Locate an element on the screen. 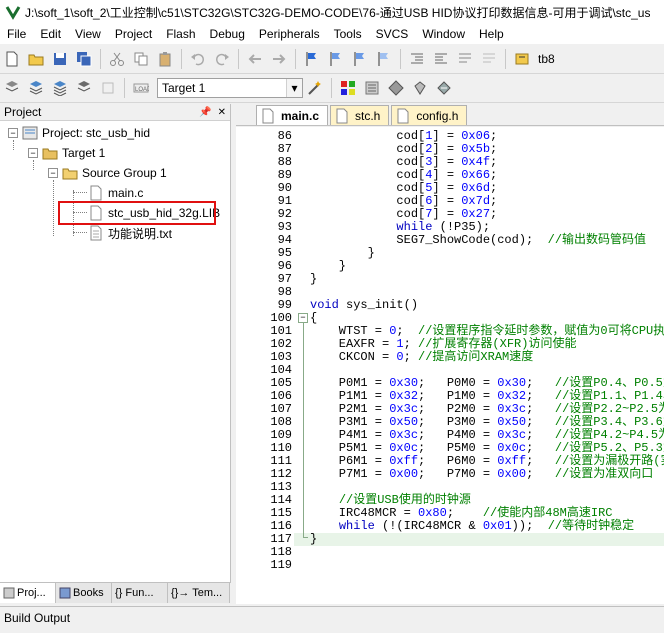  books-icon is located at coordinates (372, 88).